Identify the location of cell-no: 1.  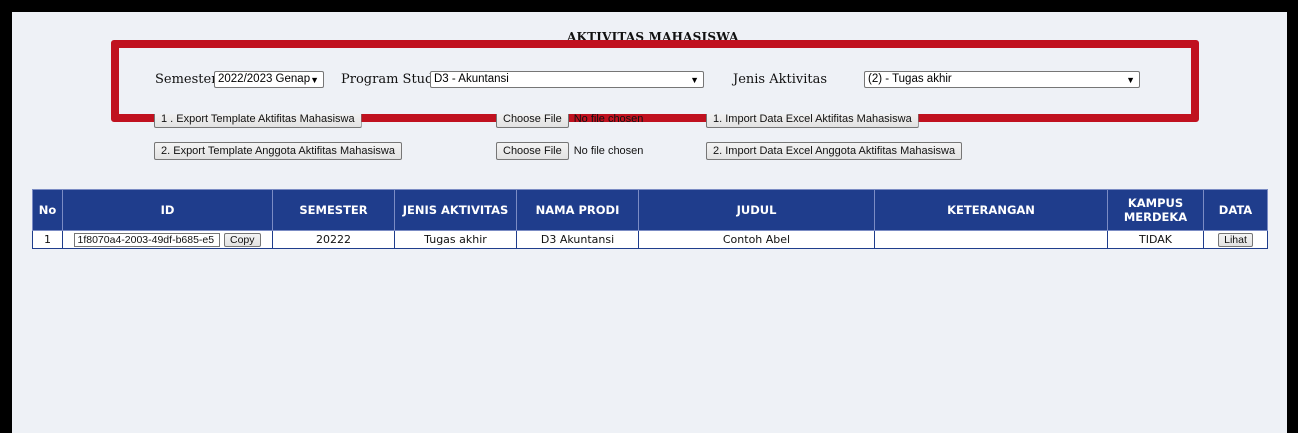
(47, 239).